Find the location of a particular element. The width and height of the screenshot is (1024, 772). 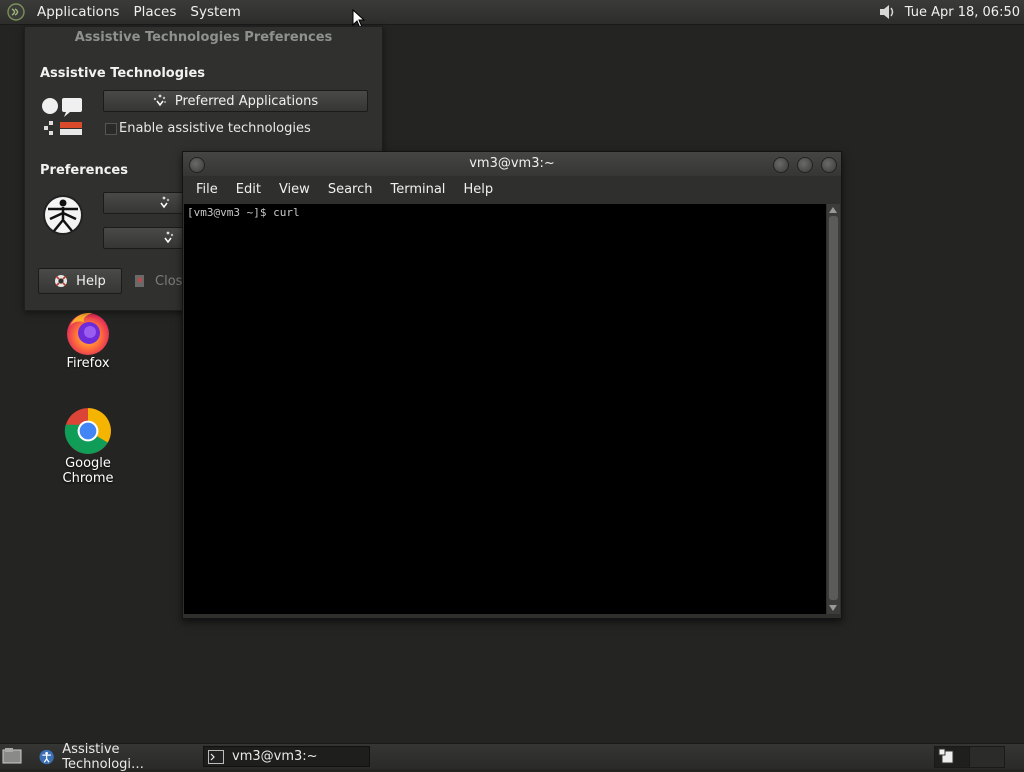

clock: Tue Apr 18, 06:50 is located at coordinates (962, 12).